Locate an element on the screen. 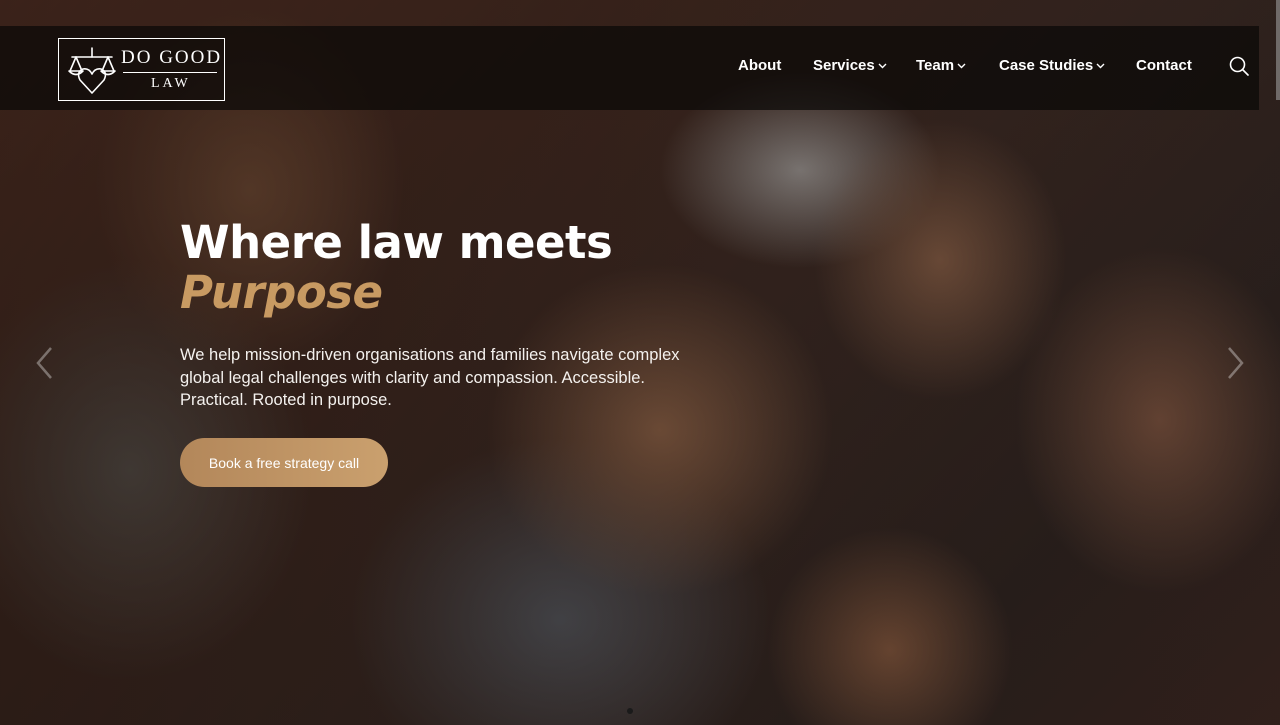  nav-about: About is located at coordinates (759, 65).